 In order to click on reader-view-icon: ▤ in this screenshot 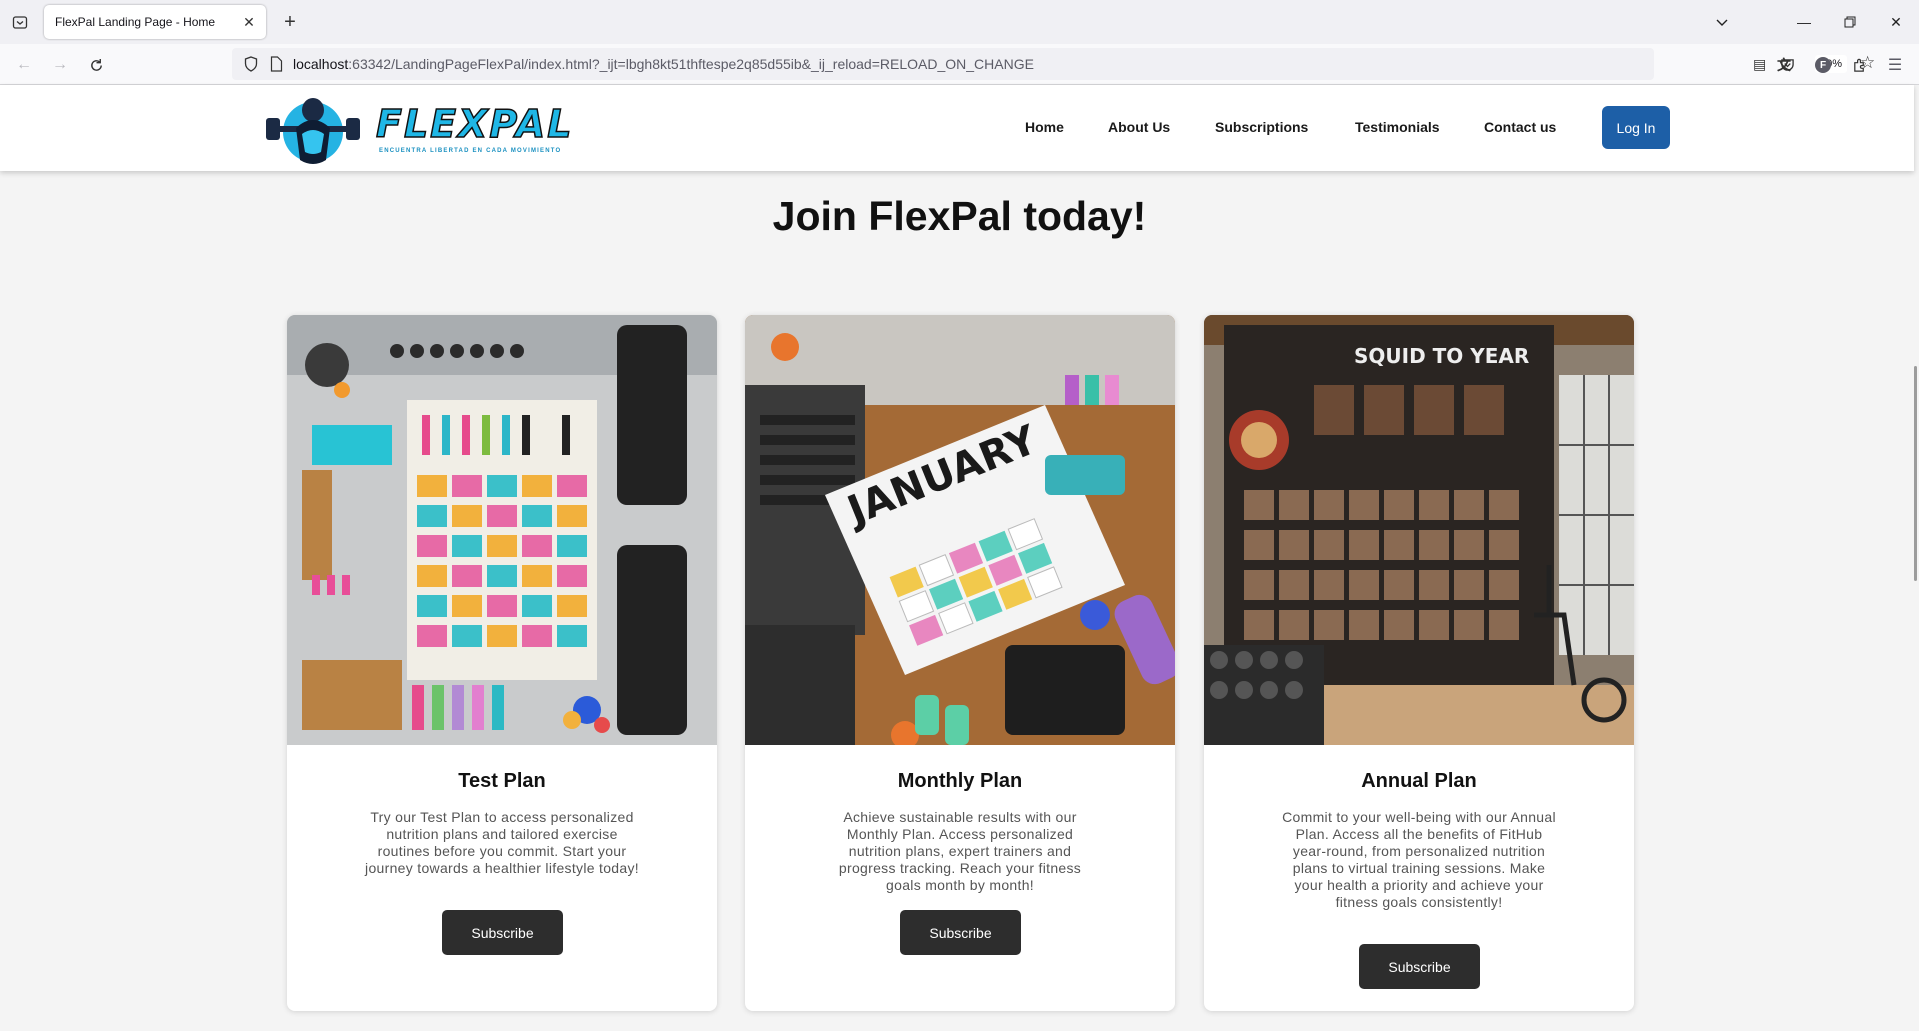, I will do `click(1759, 64)`.